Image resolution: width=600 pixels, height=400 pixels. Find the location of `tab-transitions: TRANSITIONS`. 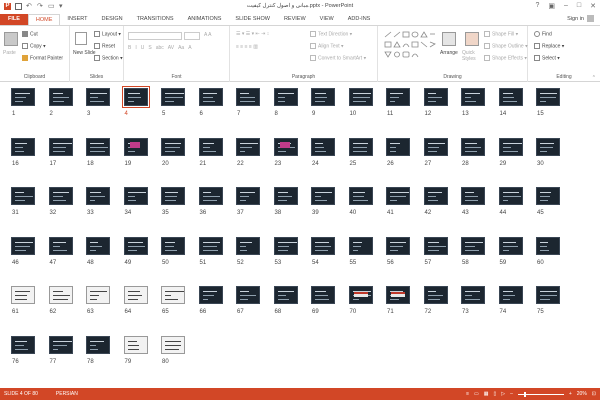

tab-transitions: TRANSITIONS is located at coordinates (155, 19).